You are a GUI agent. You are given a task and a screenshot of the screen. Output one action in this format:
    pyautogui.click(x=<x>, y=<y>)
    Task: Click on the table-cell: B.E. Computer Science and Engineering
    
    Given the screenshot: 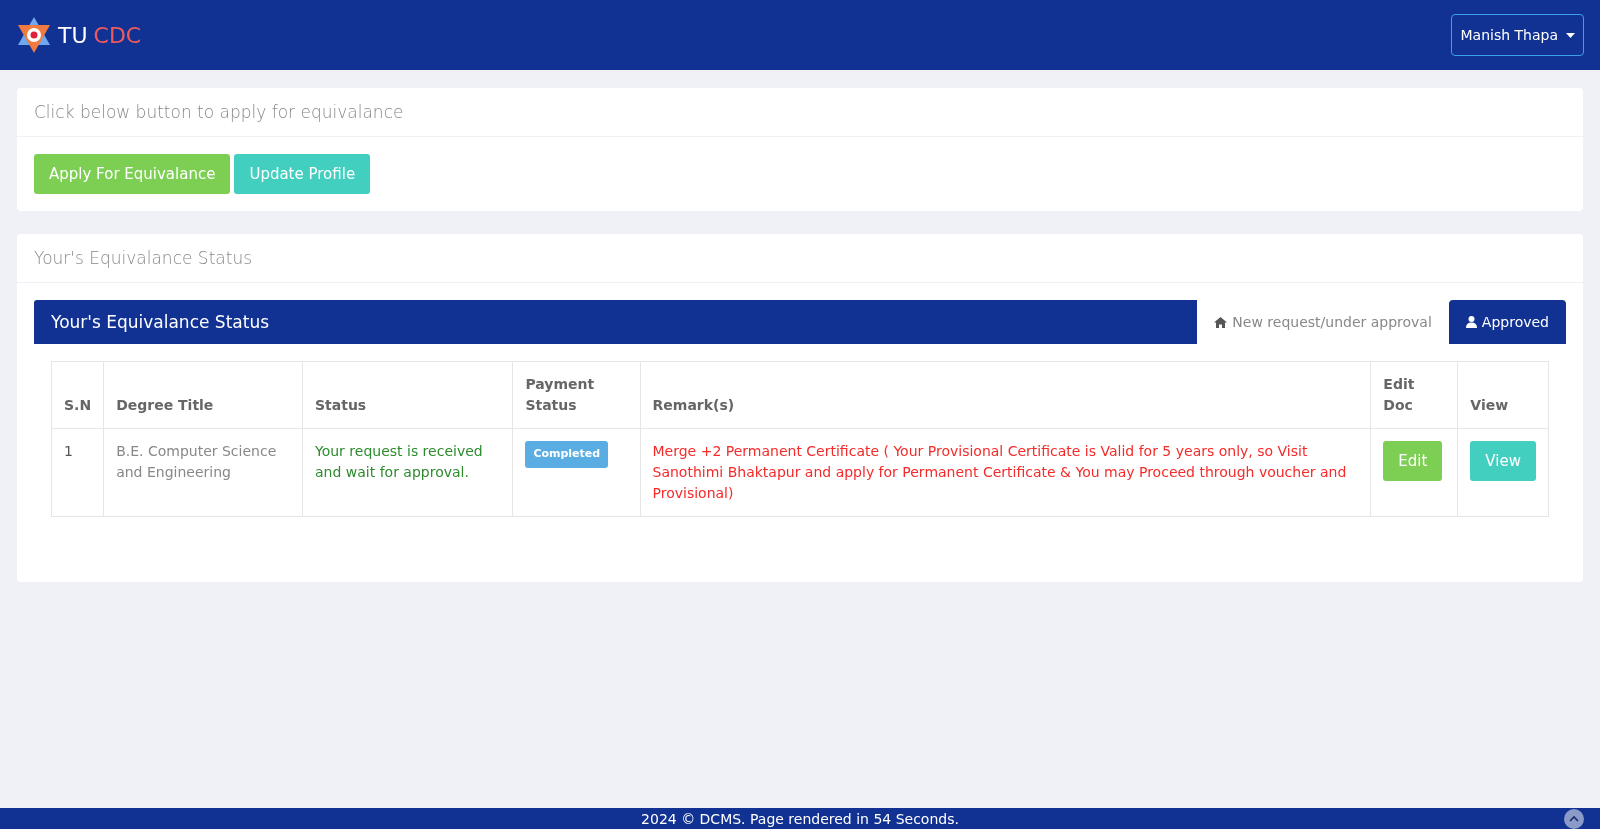 What is the action you would take?
    pyautogui.click(x=203, y=472)
    